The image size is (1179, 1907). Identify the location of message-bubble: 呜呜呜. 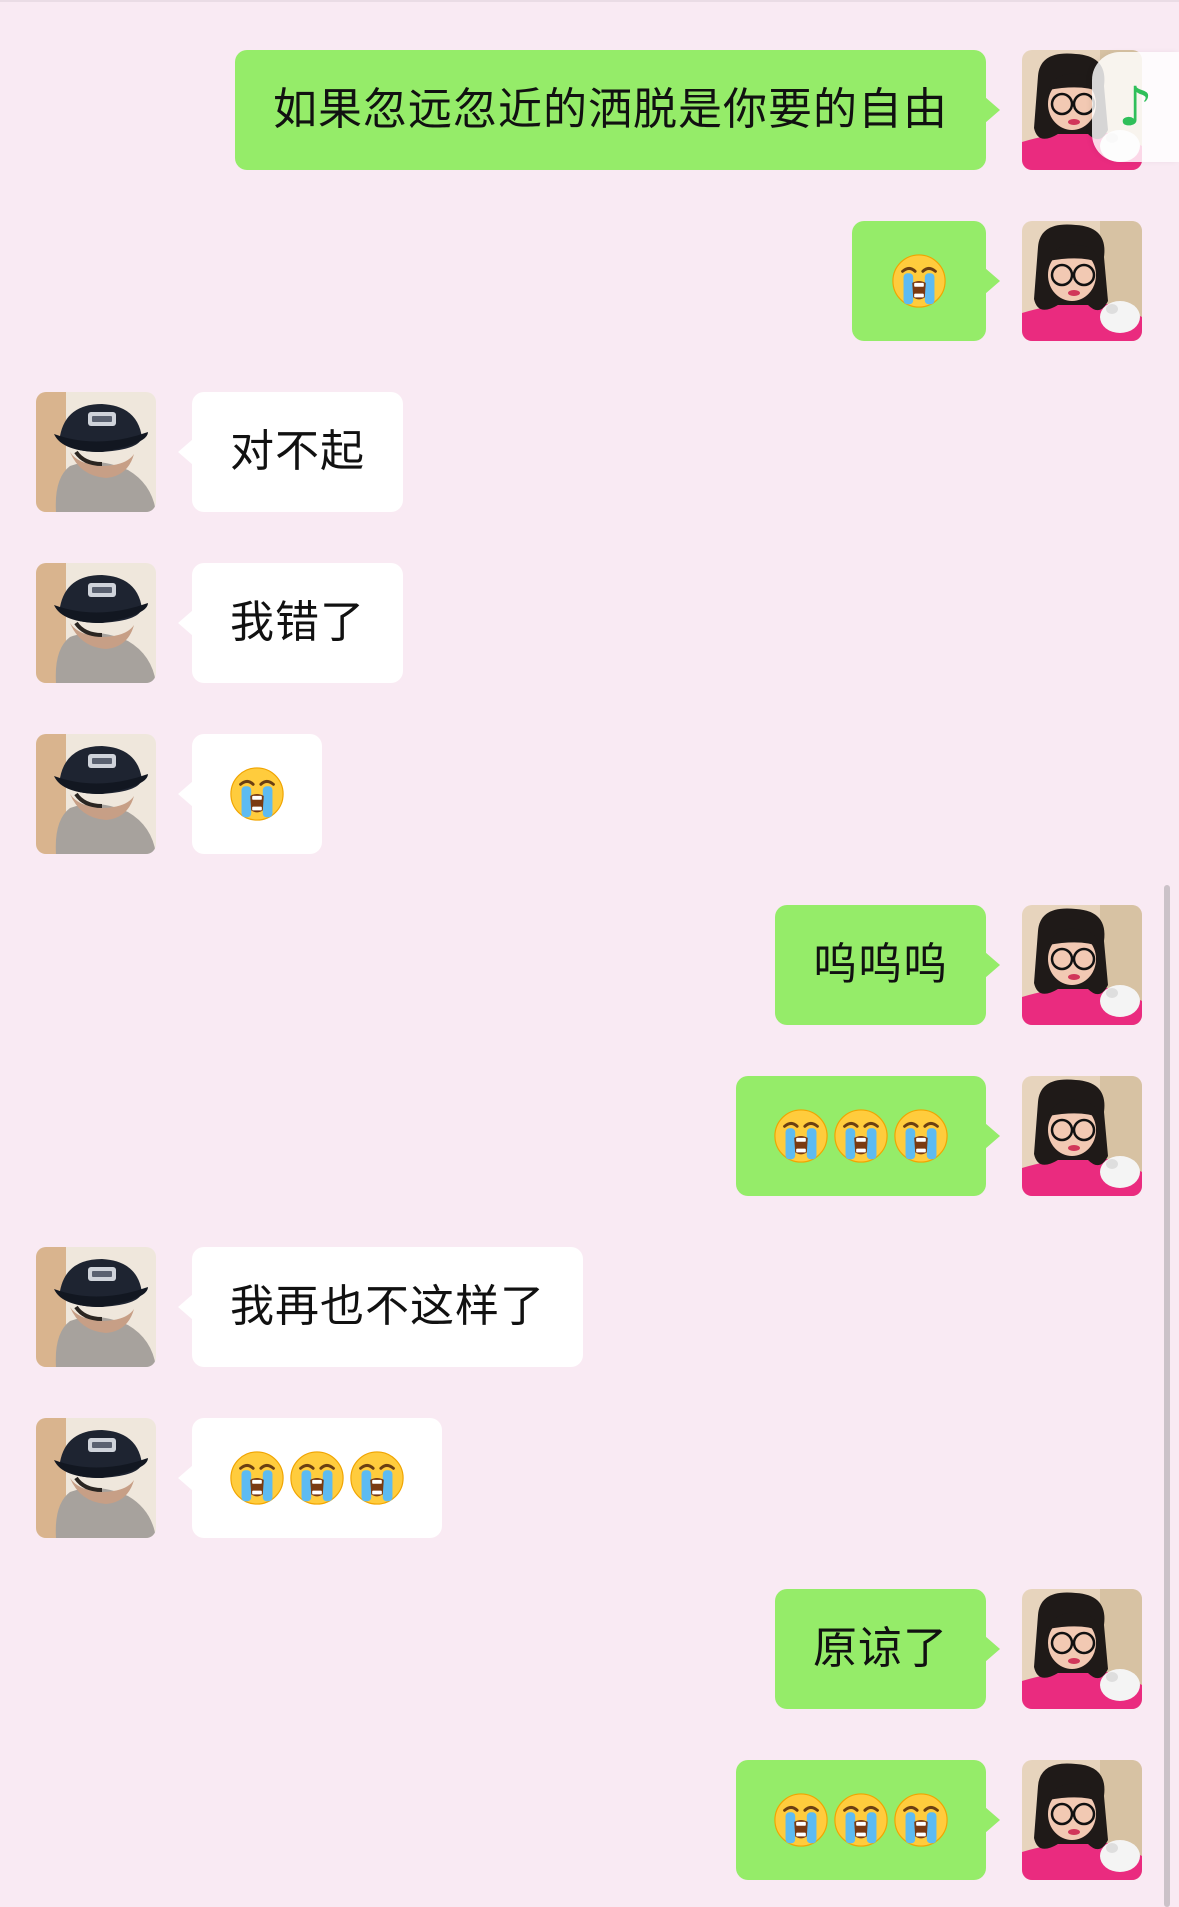
(887, 965).